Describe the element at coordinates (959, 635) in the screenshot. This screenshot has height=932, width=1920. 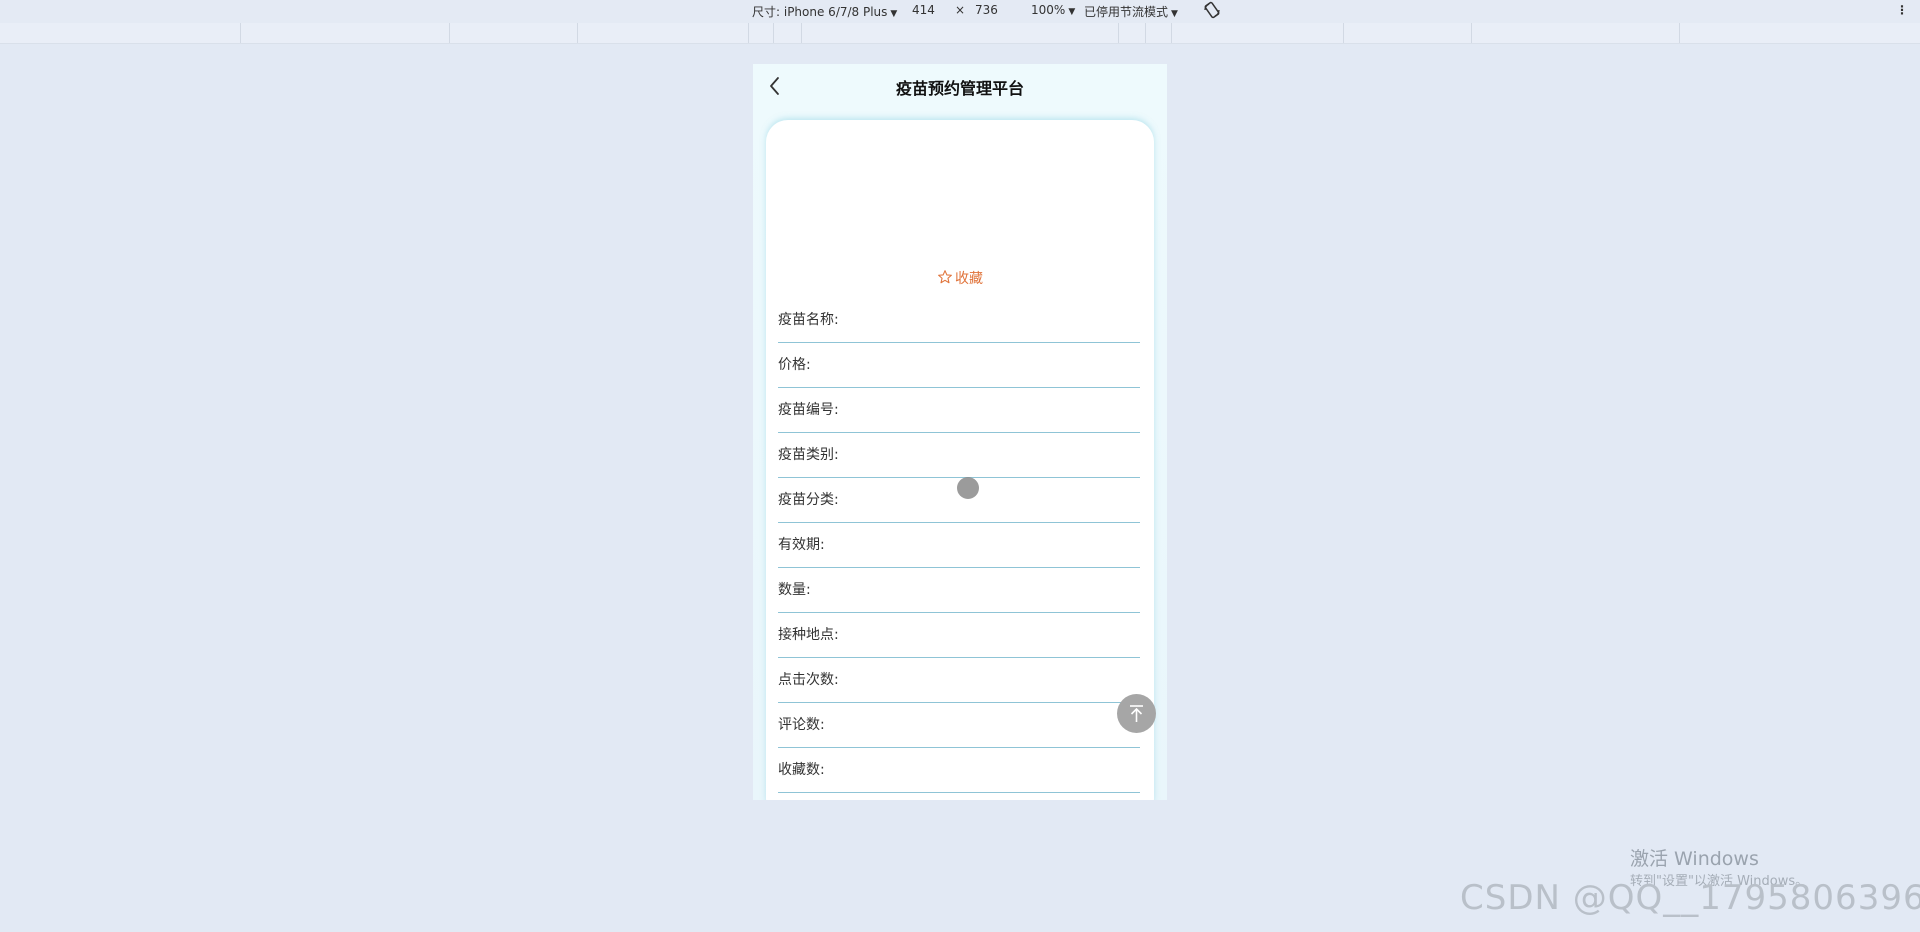
I see `field-location: 接种地点:` at that location.